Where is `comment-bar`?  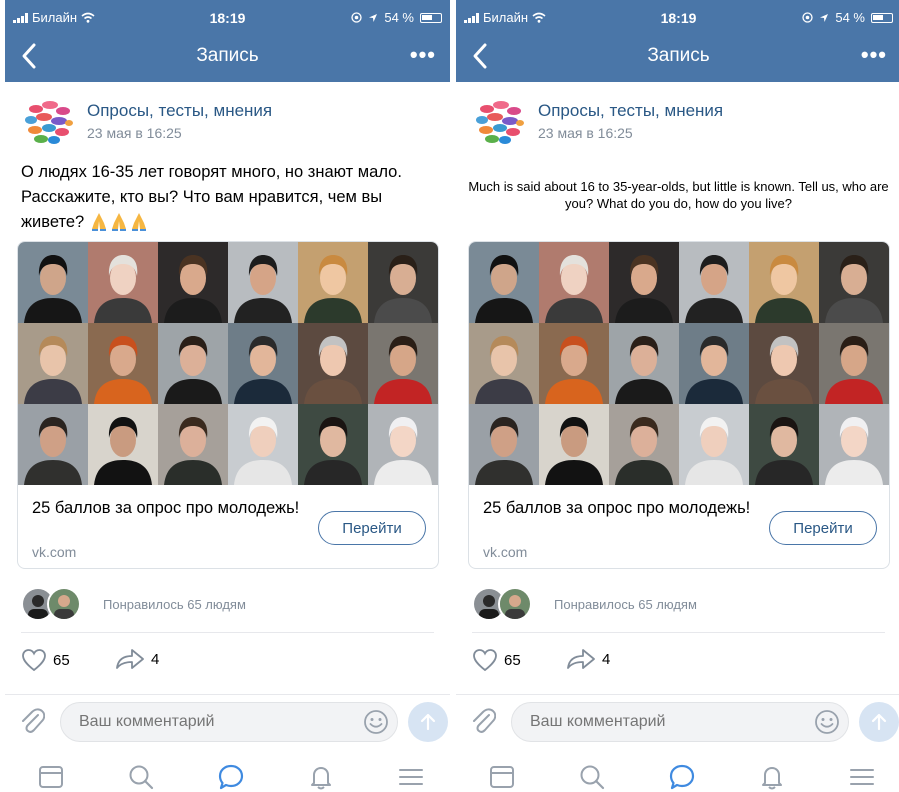
comment-bar is located at coordinates (677, 722).